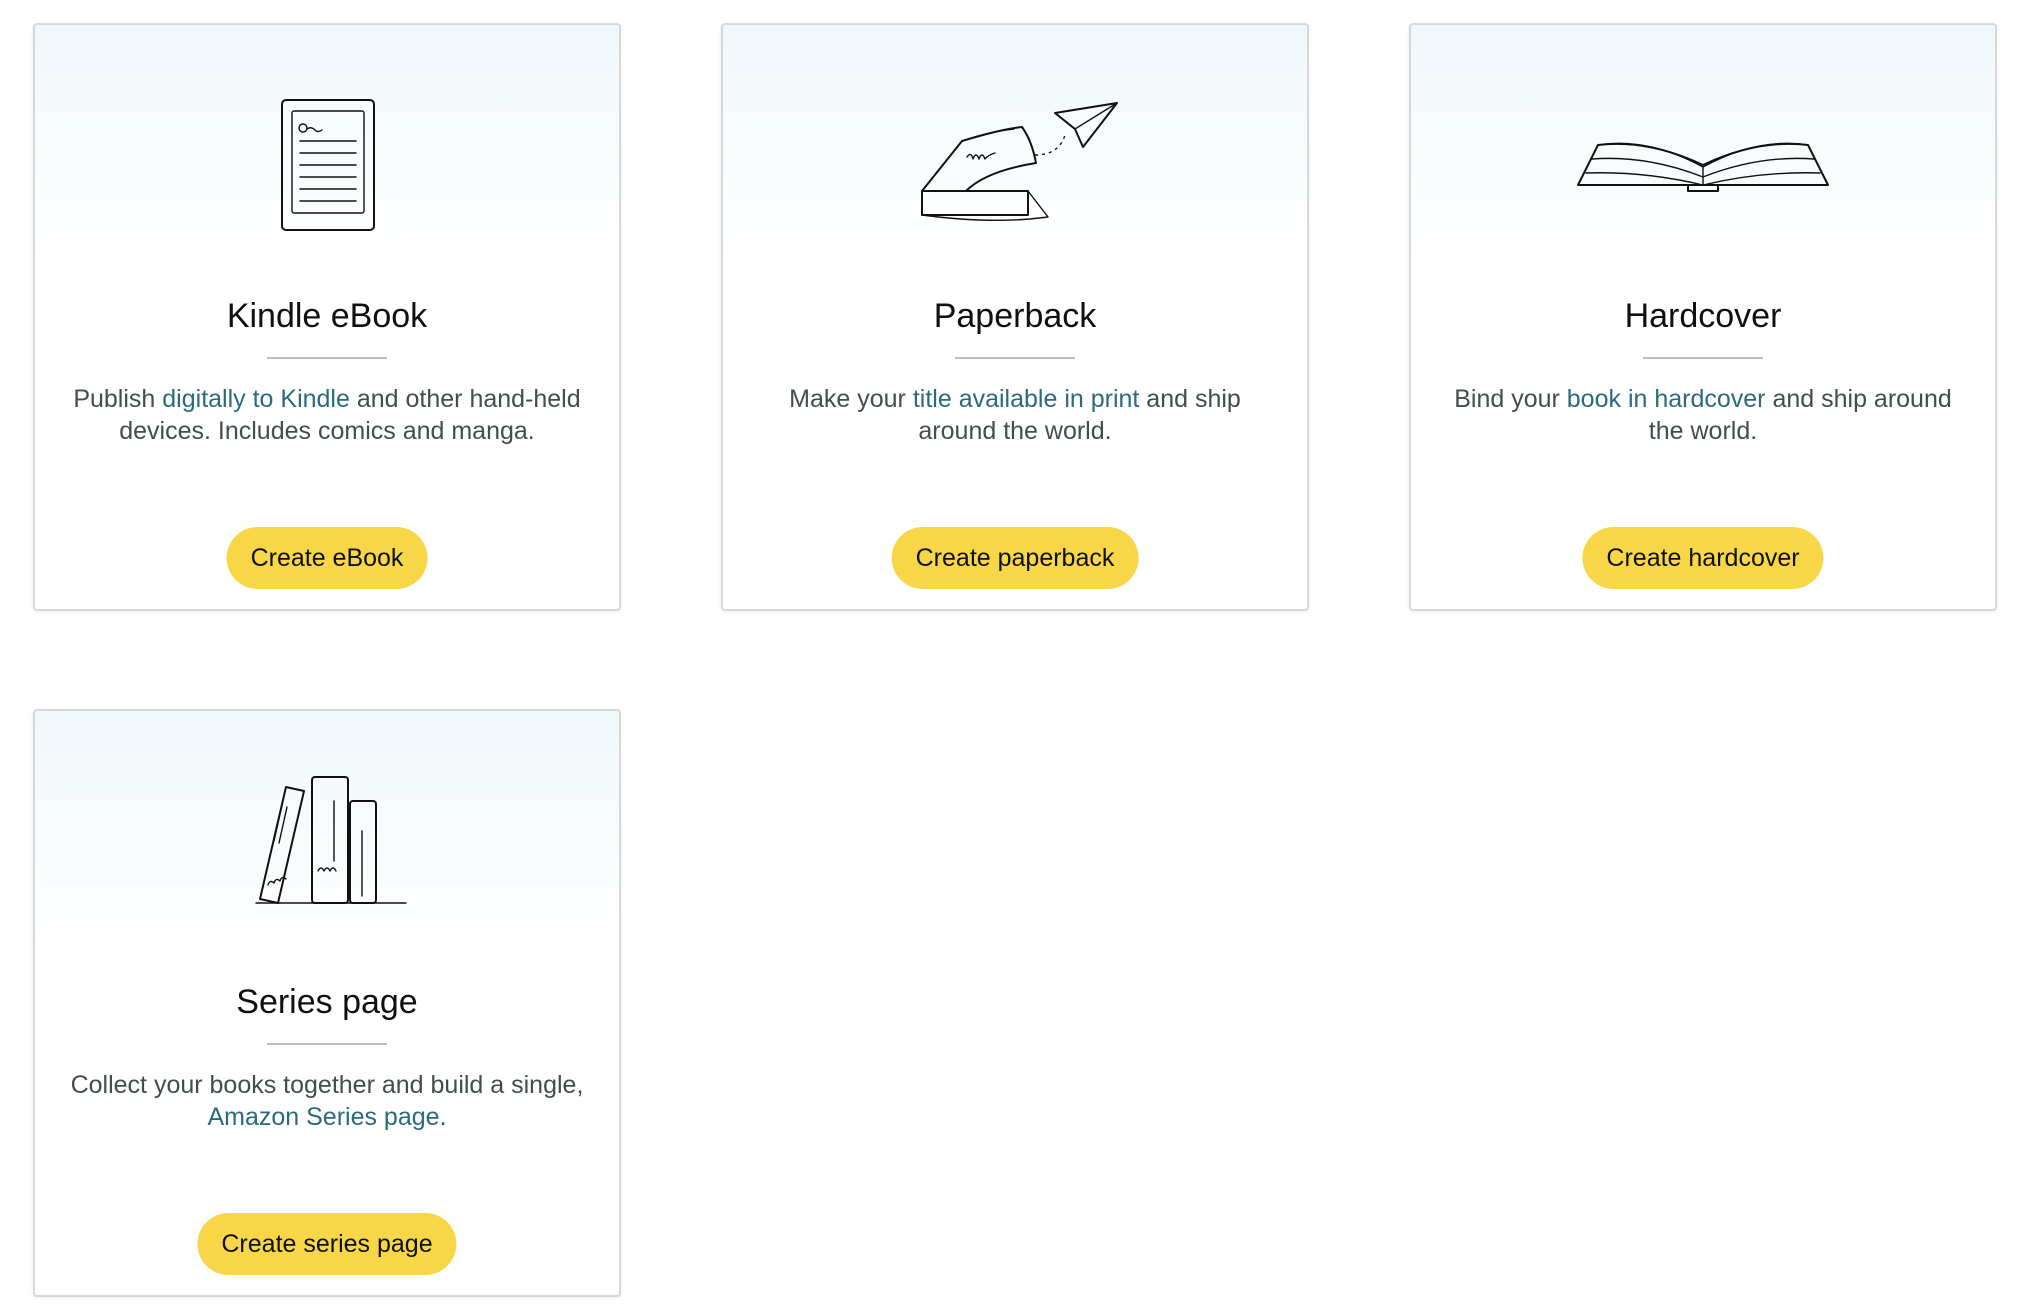 The image size is (2038, 1316). I want to click on create-paperback-button: Create paperback, so click(1015, 558).